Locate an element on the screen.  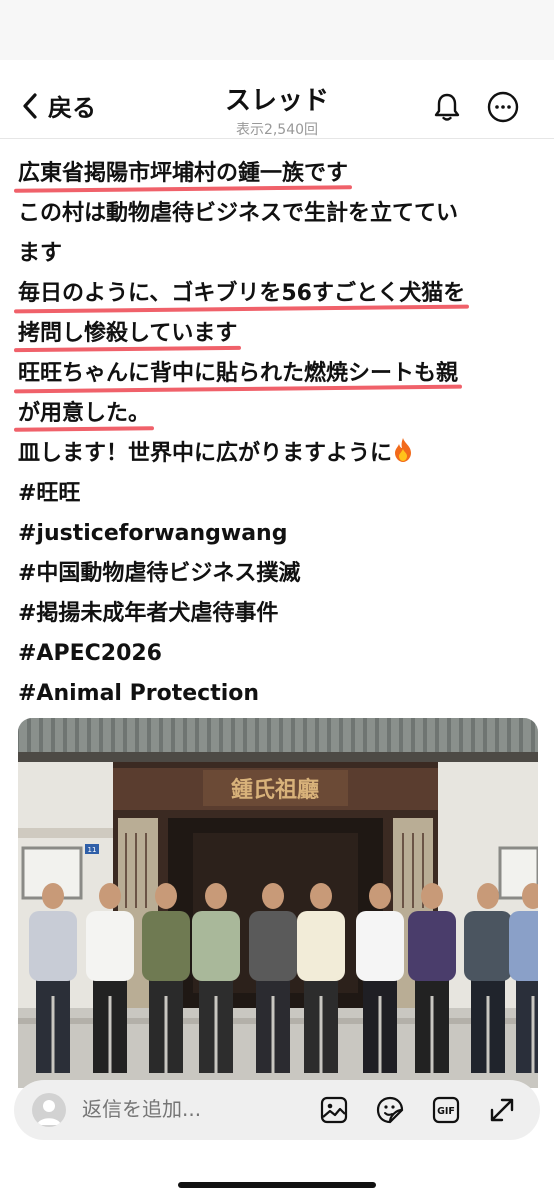
hashtag: #Animal Protection is located at coordinates (278, 694).